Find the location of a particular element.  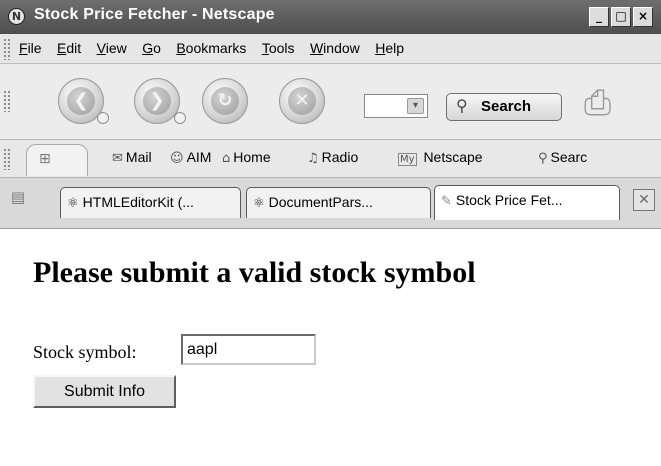

menu-tools-mnemonic: T is located at coordinates (265, 48).